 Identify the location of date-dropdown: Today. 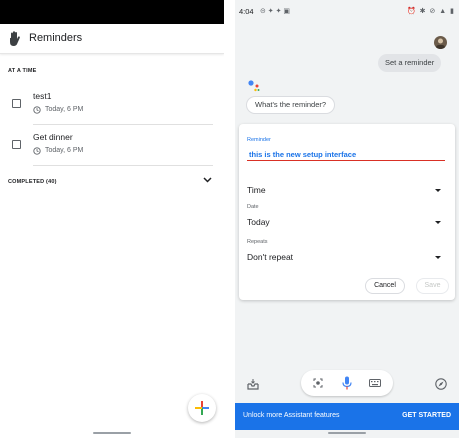
(258, 222).